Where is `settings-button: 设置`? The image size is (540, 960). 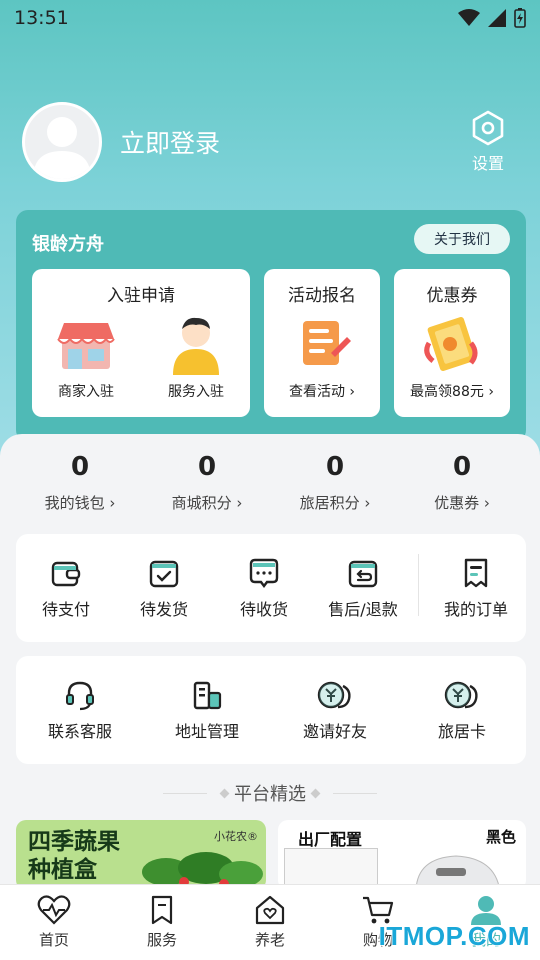
settings-button: 设置 is located at coordinates (488, 142).